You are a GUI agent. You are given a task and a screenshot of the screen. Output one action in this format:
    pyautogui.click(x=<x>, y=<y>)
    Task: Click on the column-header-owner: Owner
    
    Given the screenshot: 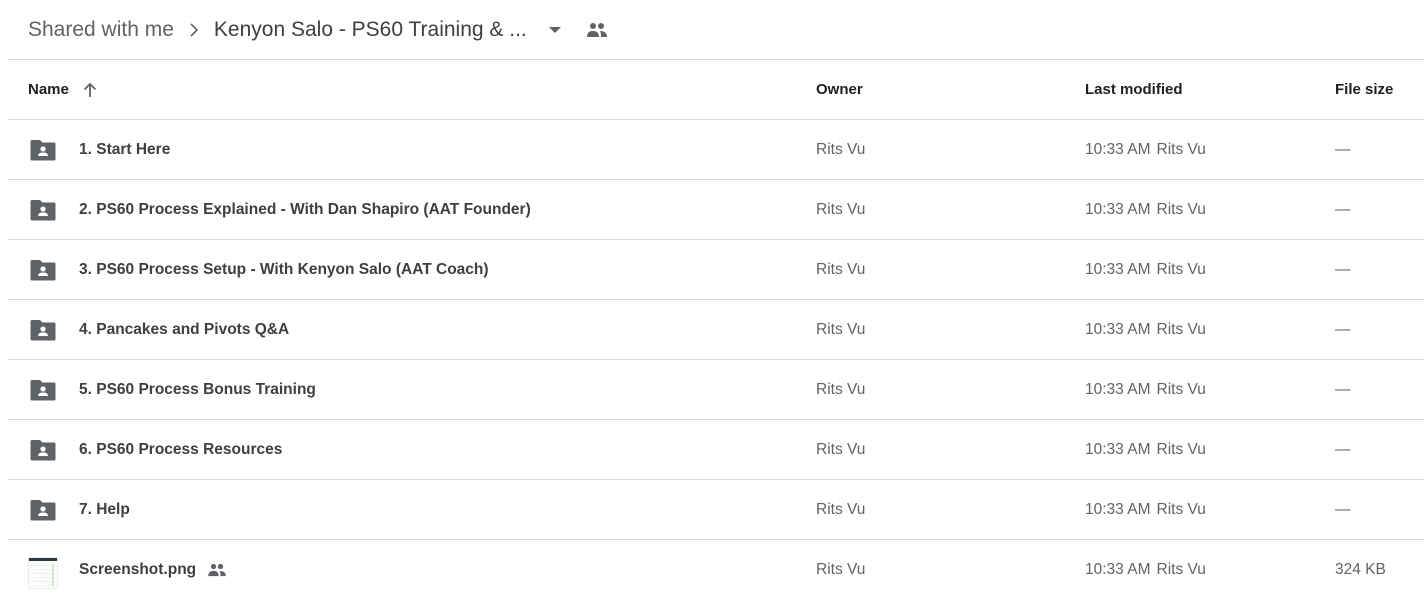 What is the action you would take?
    pyautogui.click(x=839, y=89)
    